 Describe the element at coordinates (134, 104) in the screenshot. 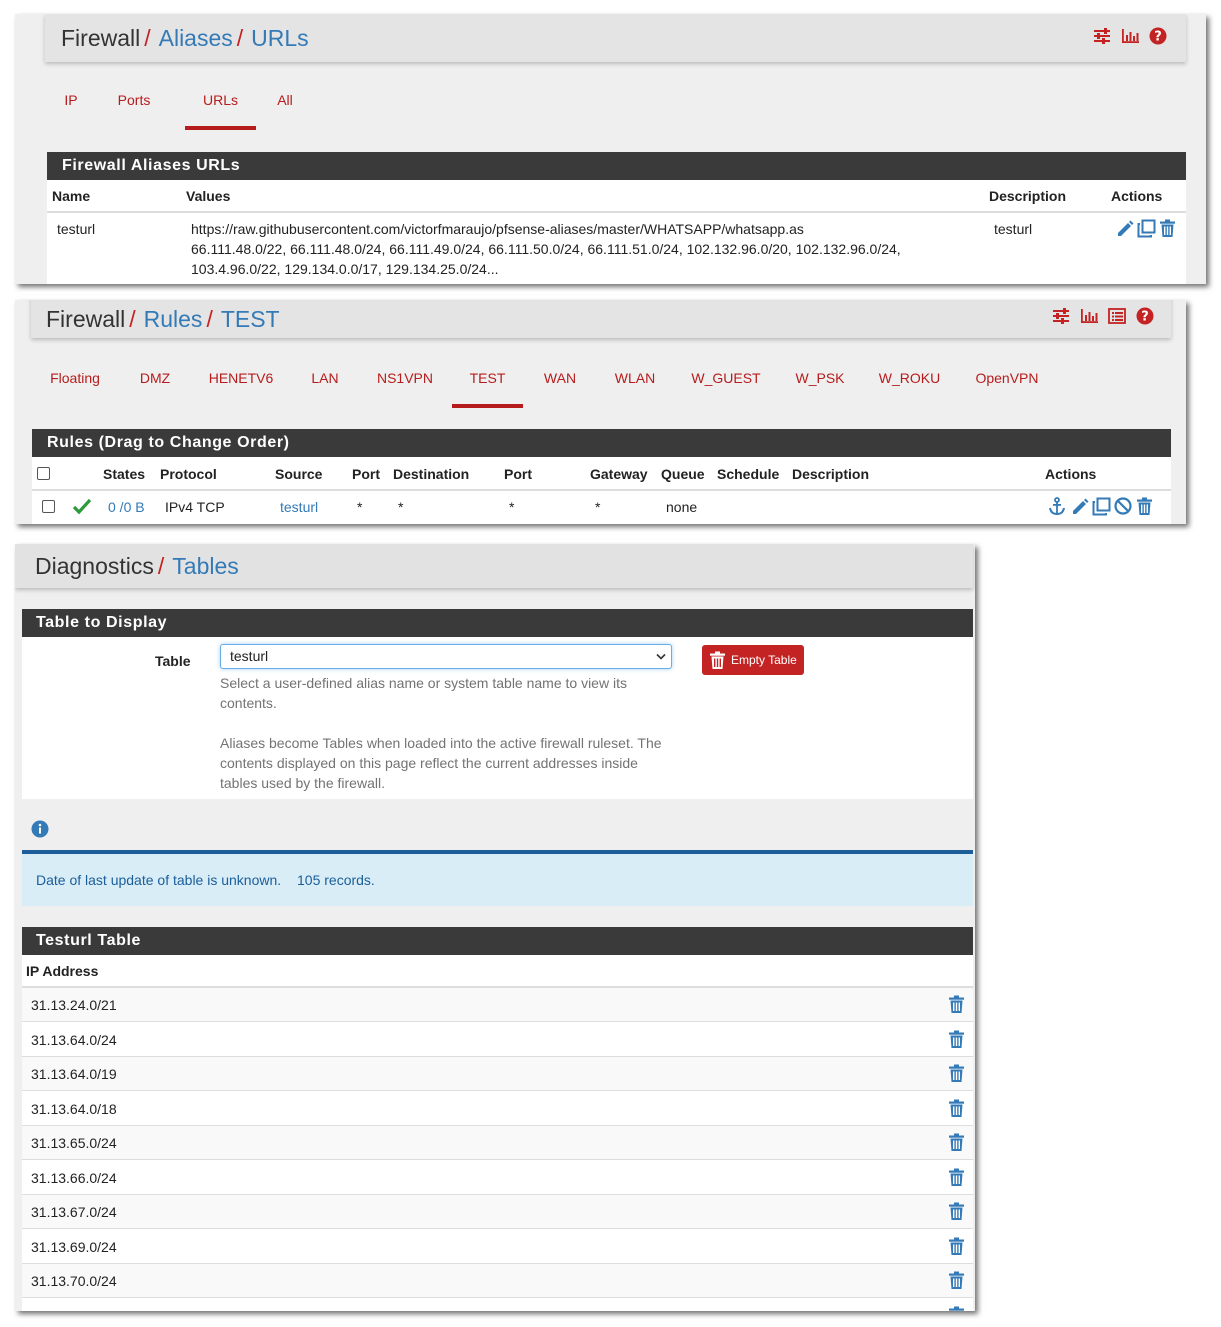

I see `tab-ports: Ports` at that location.